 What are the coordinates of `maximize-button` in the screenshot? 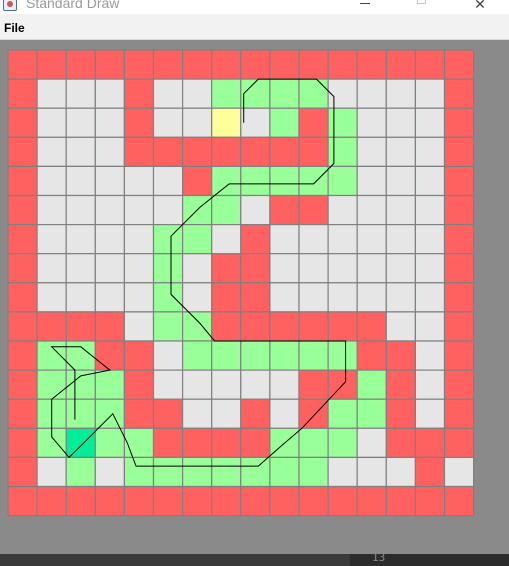 It's located at (421, 7).